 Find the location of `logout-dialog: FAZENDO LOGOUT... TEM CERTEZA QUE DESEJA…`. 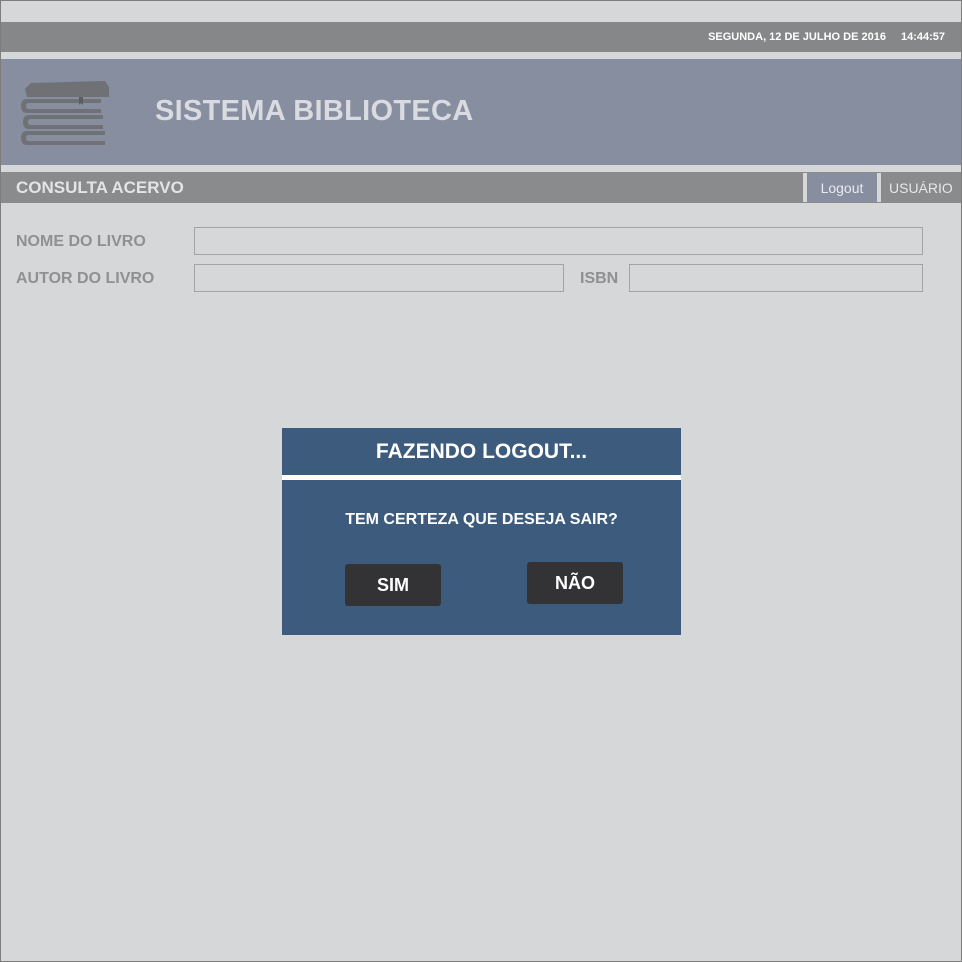

logout-dialog: FAZENDO LOGOUT... TEM CERTEZA QUE DESEJA… is located at coordinates (481, 531).